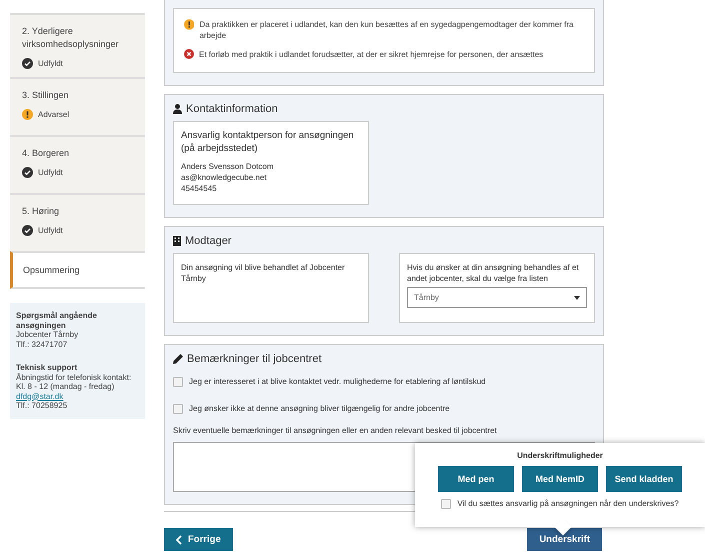 This screenshot has width=705, height=554. Describe the element at coordinates (74, 377) in the screenshot. I see `support-text: Åbningstid for telefonisk kontakt:` at that location.